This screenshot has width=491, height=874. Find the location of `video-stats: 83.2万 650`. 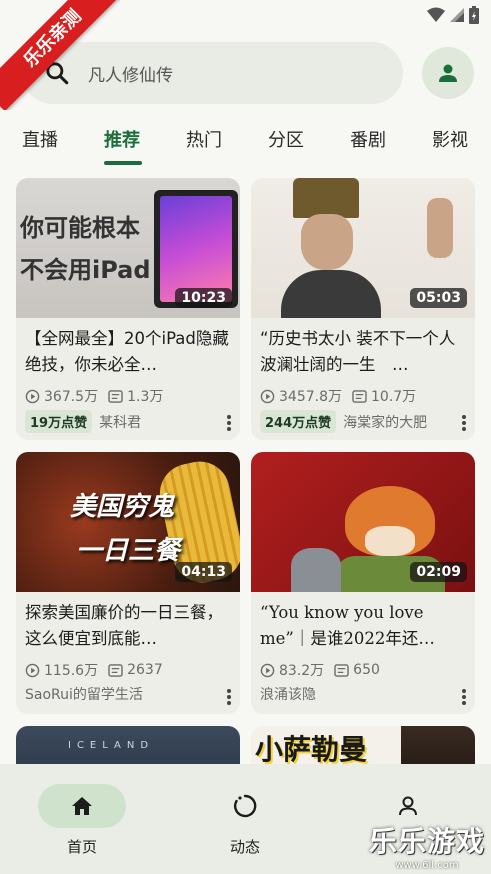

video-stats: 83.2万 650 is located at coordinates (320, 670).